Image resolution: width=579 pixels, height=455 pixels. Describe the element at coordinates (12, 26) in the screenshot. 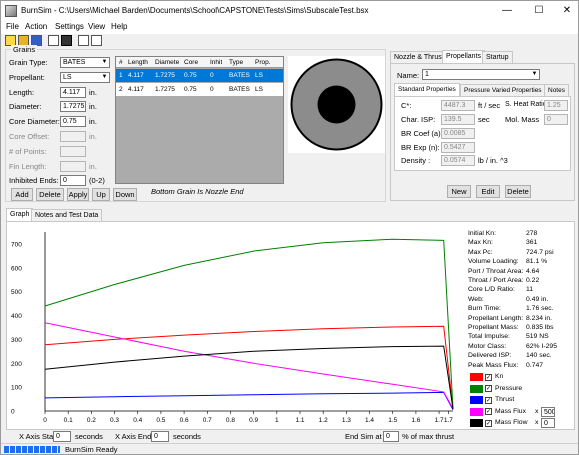

I see `menu-file: File` at that location.